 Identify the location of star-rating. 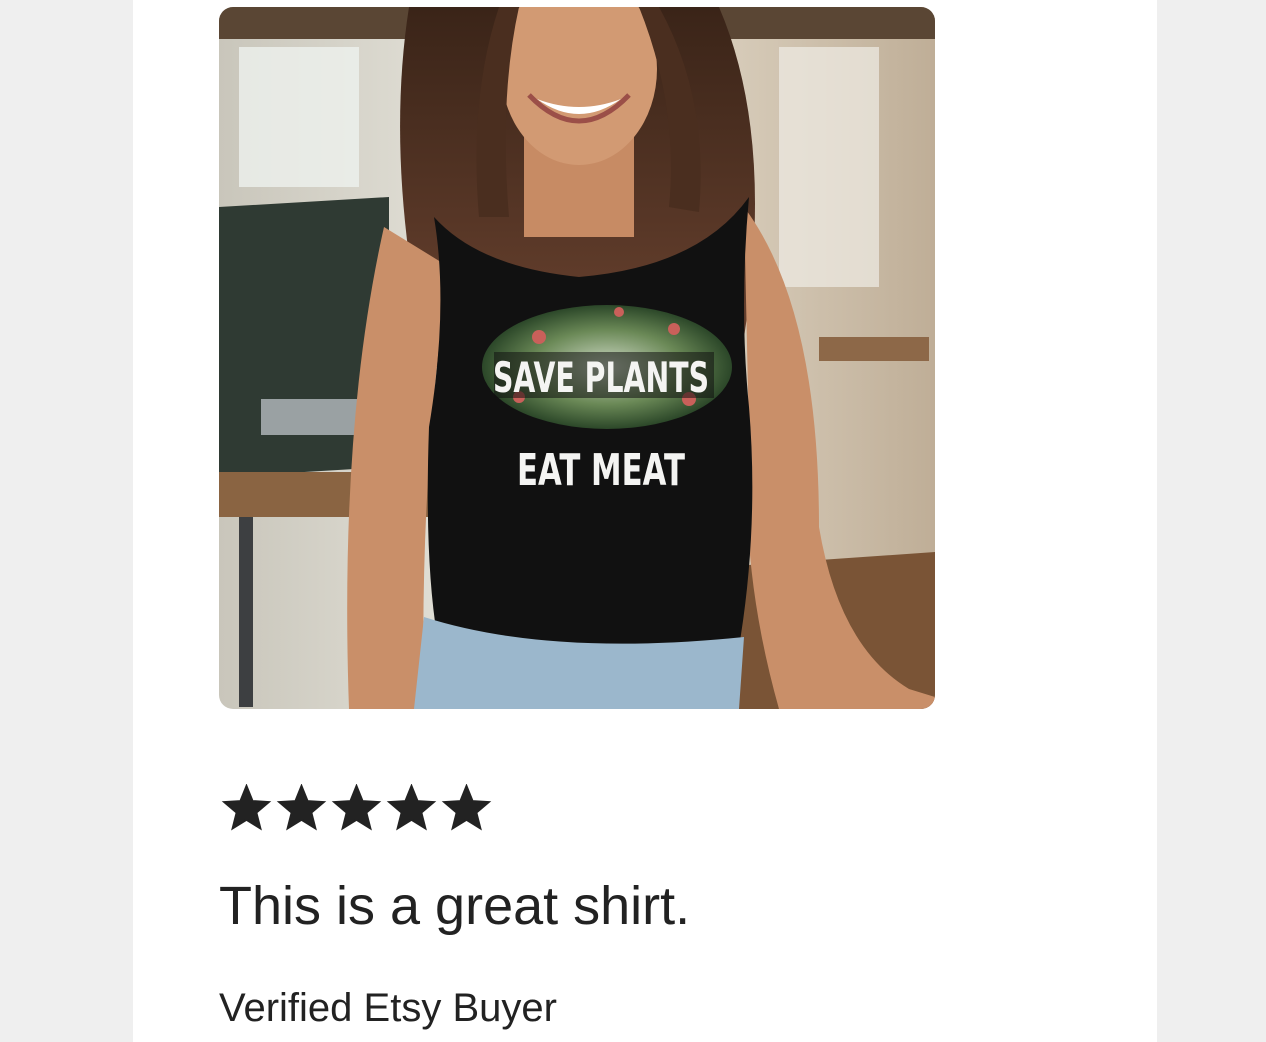
(356, 808).